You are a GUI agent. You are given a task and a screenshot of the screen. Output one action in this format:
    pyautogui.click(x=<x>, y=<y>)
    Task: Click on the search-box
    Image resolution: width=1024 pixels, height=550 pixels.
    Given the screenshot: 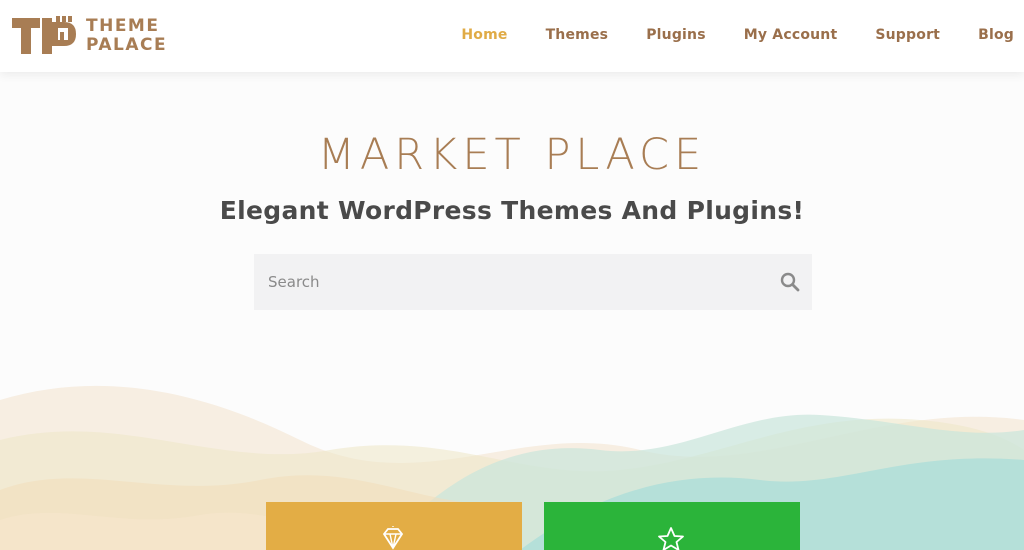 What is the action you would take?
    pyautogui.click(x=533, y=282)
    